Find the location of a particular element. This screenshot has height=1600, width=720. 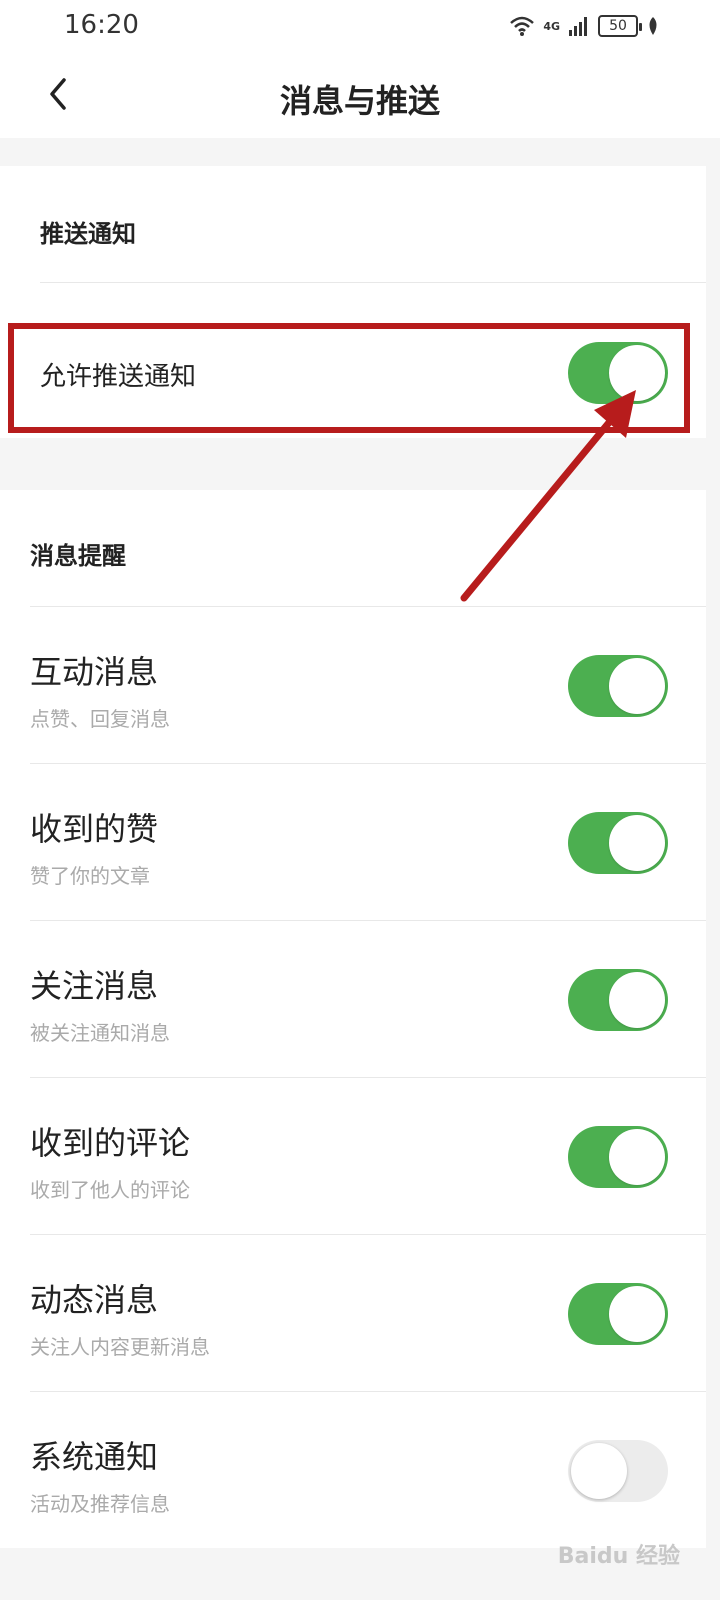

network-type-label: 4G is located at coordinates (551, 26).